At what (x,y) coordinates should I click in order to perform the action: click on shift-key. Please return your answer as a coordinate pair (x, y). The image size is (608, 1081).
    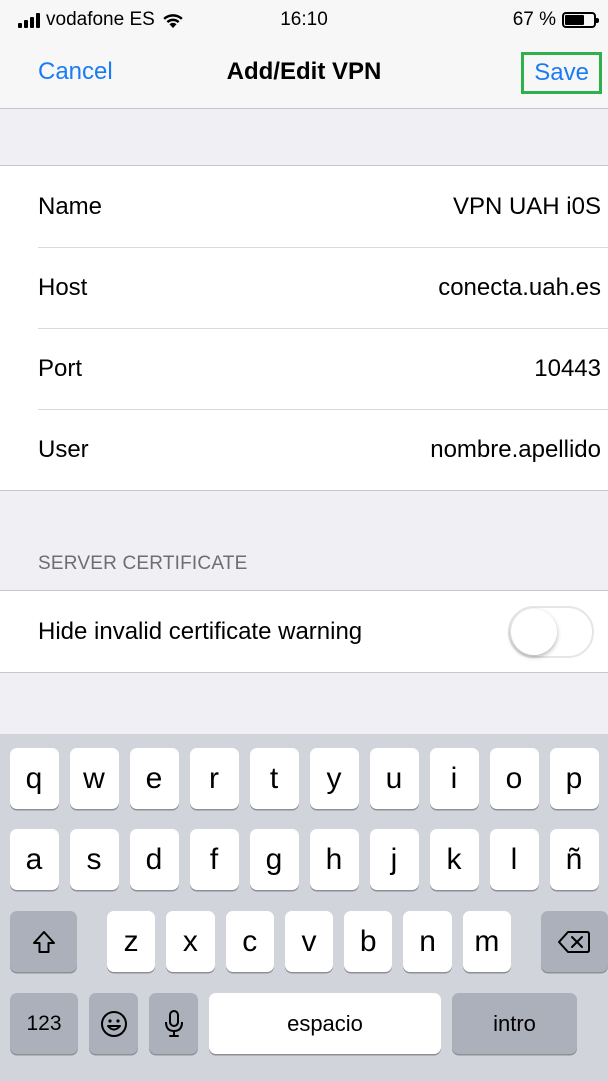
    Looking at the image, I should click on (43, 941).